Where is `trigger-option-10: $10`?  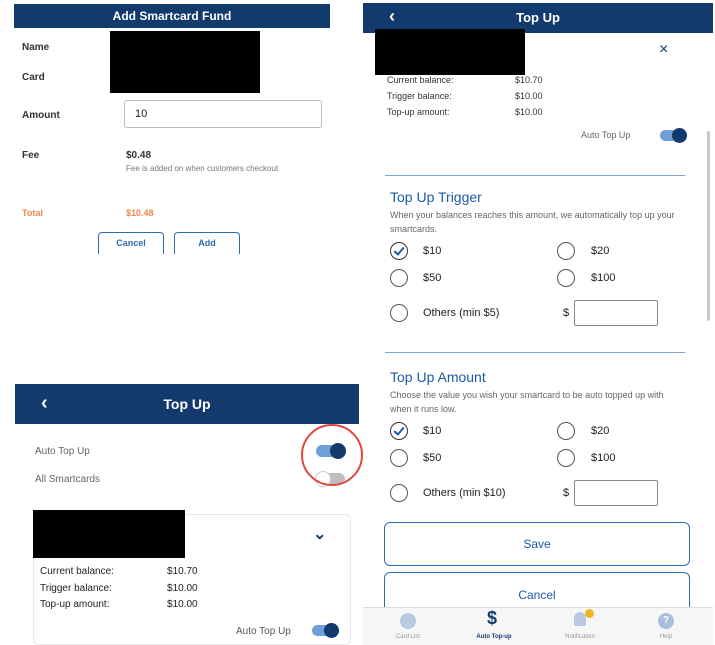
trigger-option-10: $10 is located at coordinates (432, 251).